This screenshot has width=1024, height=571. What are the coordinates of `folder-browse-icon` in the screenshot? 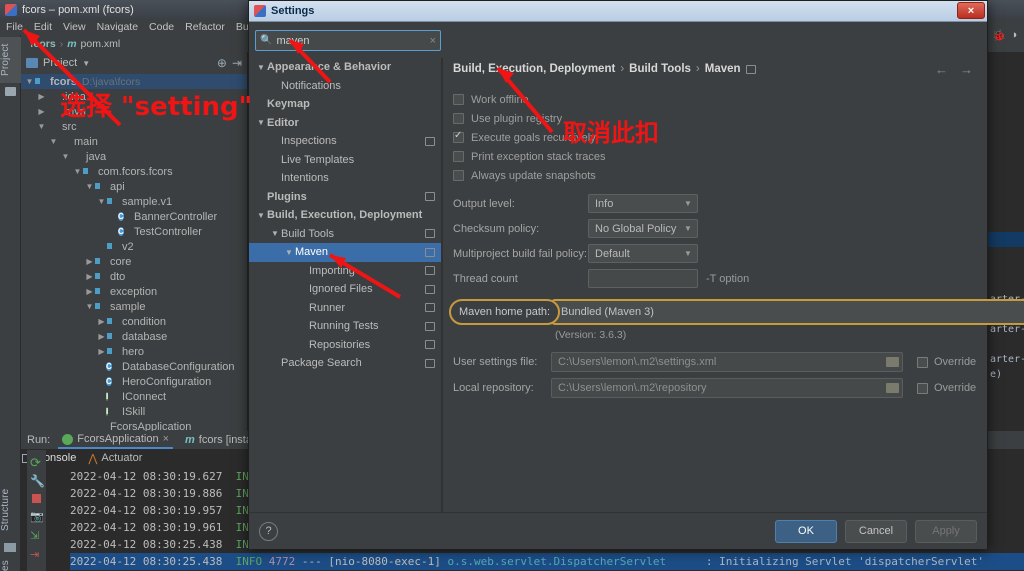 It's located at (892, 388).